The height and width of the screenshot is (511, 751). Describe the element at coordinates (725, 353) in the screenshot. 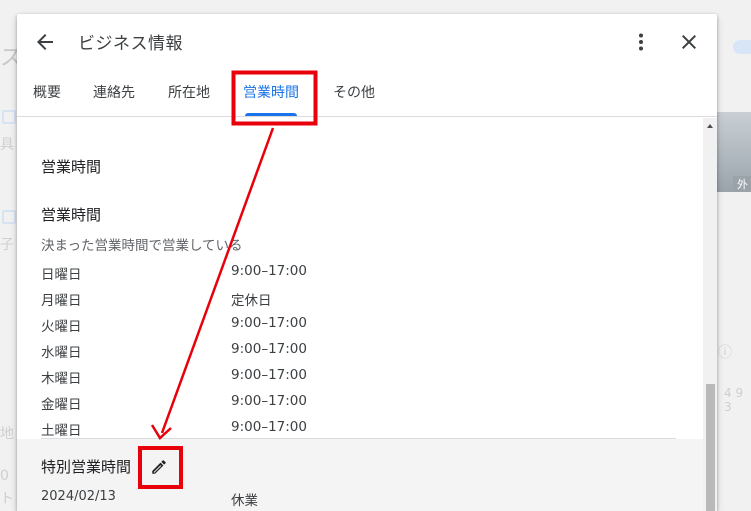

I see `background-info-icon: ⓘ` at that location.